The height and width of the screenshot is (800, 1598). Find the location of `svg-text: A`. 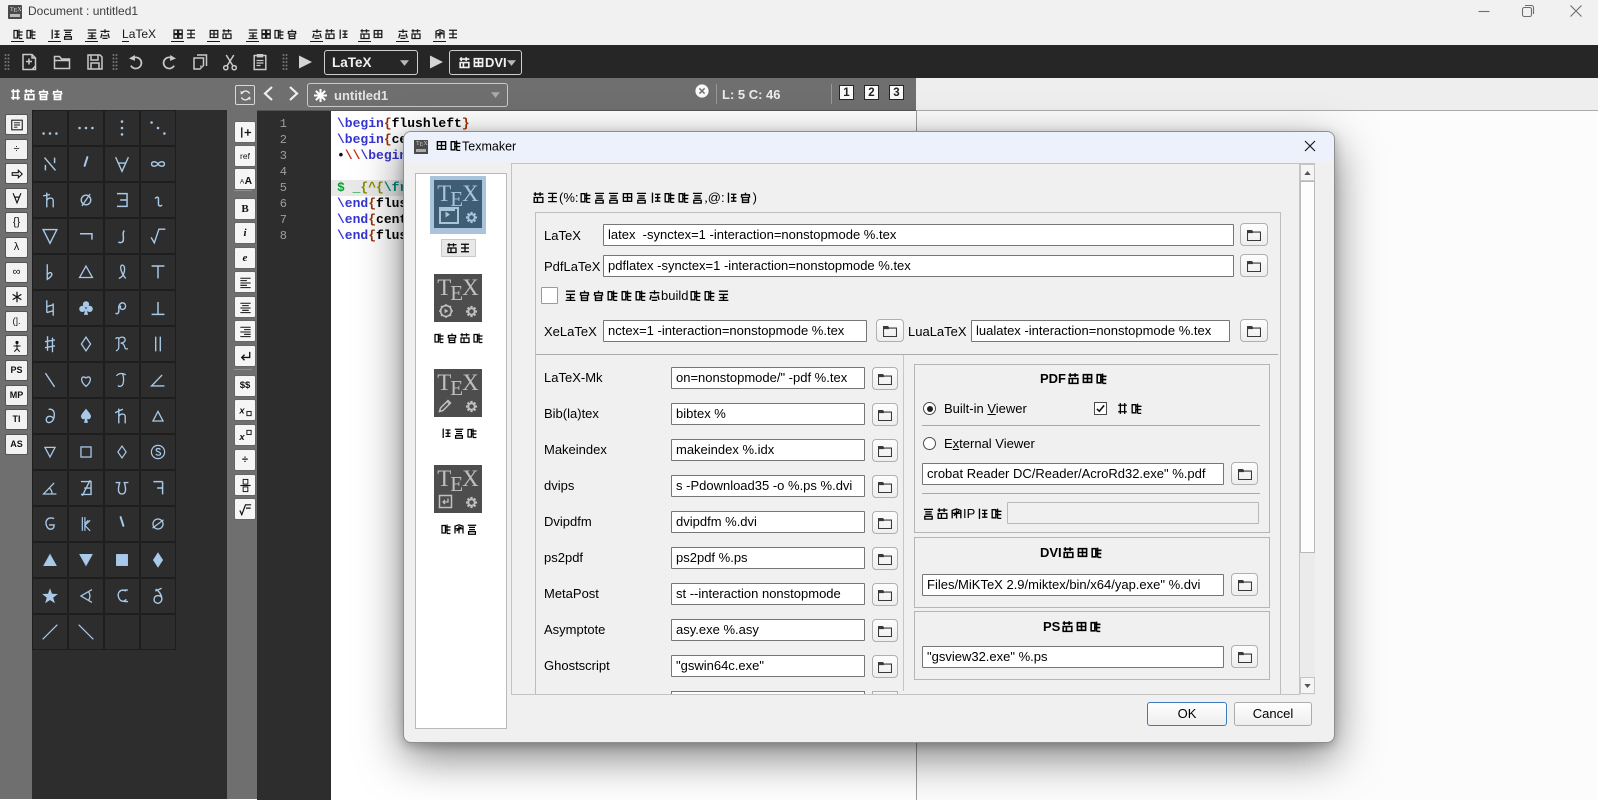

svg-text: A is located at coordinates (248, 181).